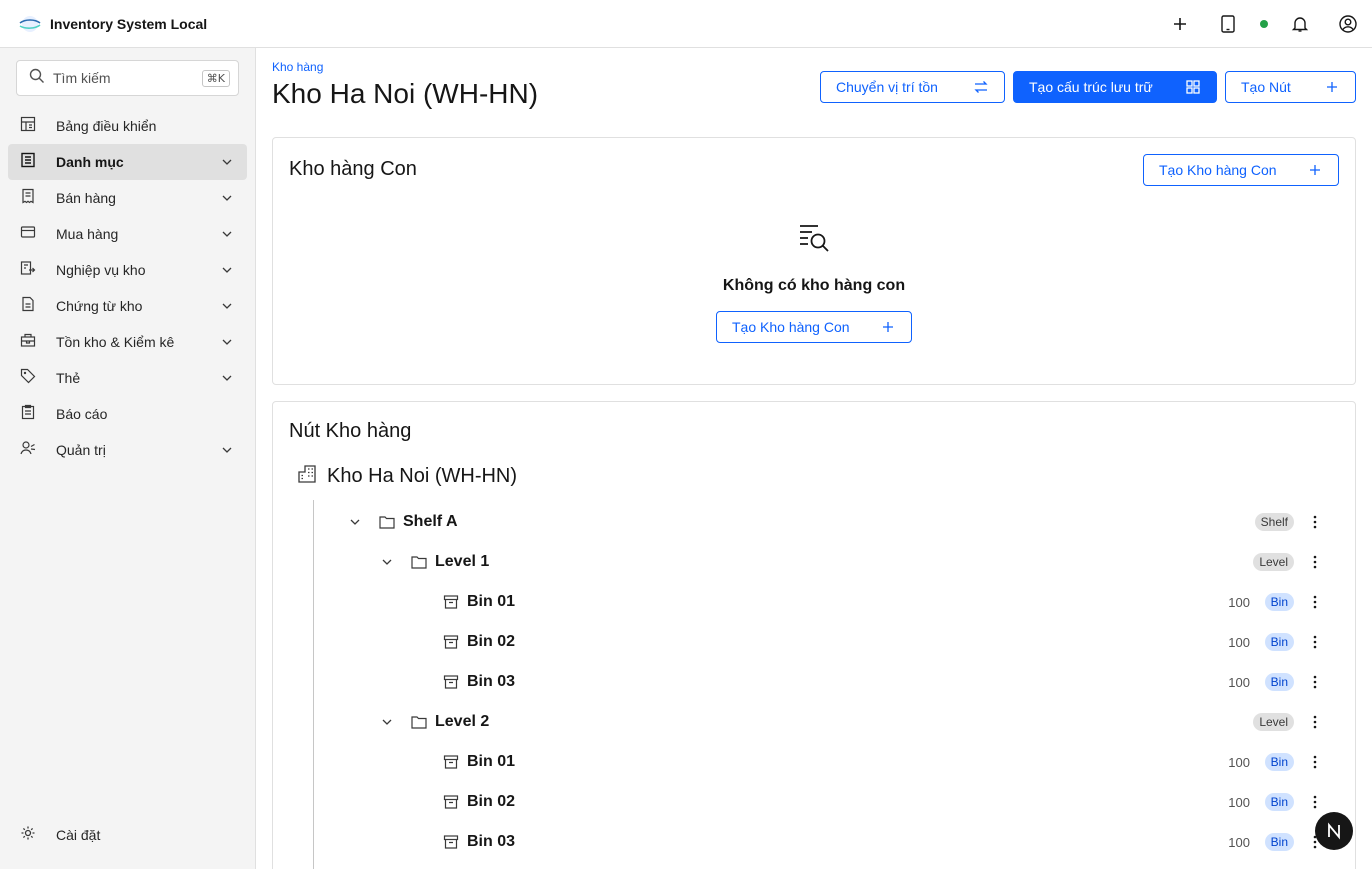 This screenshot has width=1372, height=869. I want to click on create-node-button: Tạo Nút, so click(1290, 87).